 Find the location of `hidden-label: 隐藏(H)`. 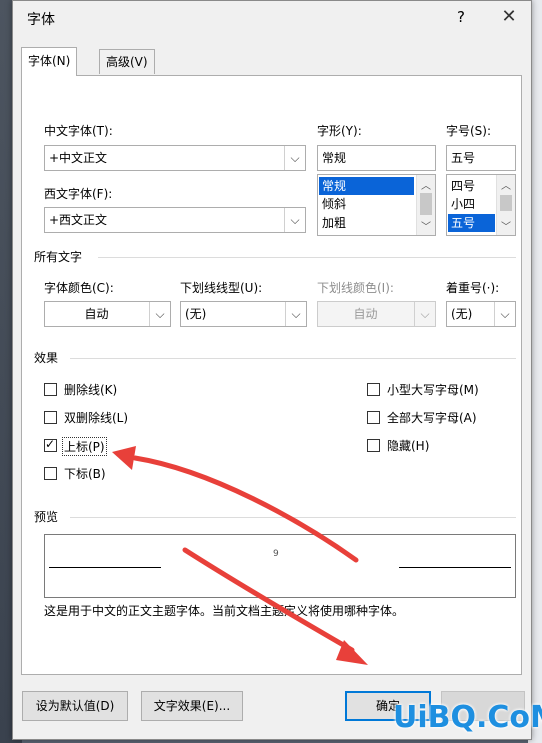

hidden-label: 隐藏(H) is located at coordinates (408, 445).